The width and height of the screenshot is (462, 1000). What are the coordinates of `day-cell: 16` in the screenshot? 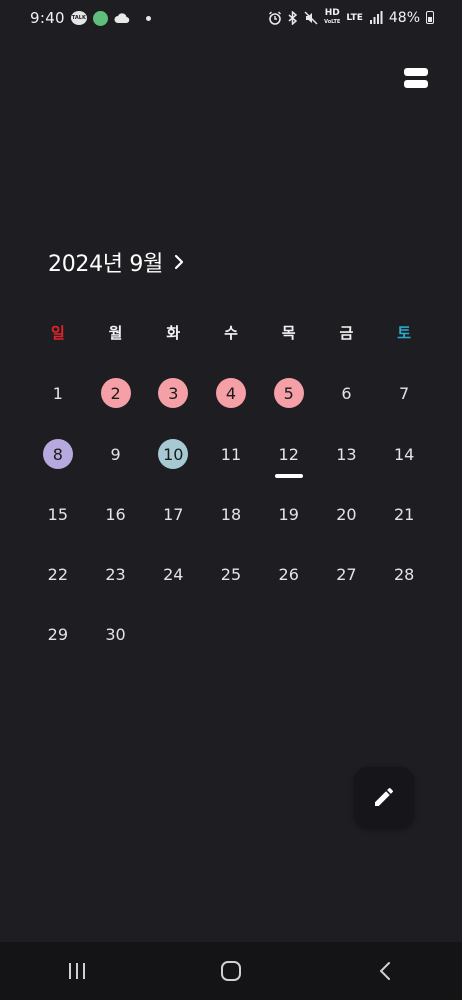 It's located at (116, 514).